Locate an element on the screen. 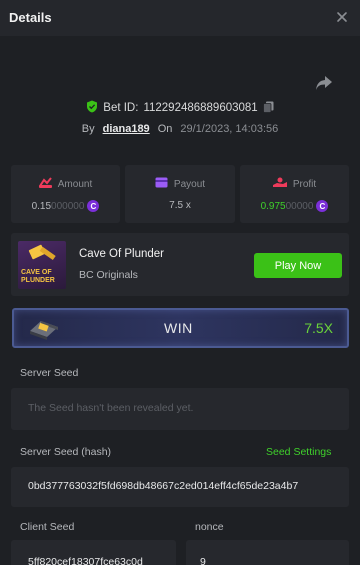  bet-id-row: Bet ID: 112292486889603081 is located at coordinates (180, 108).